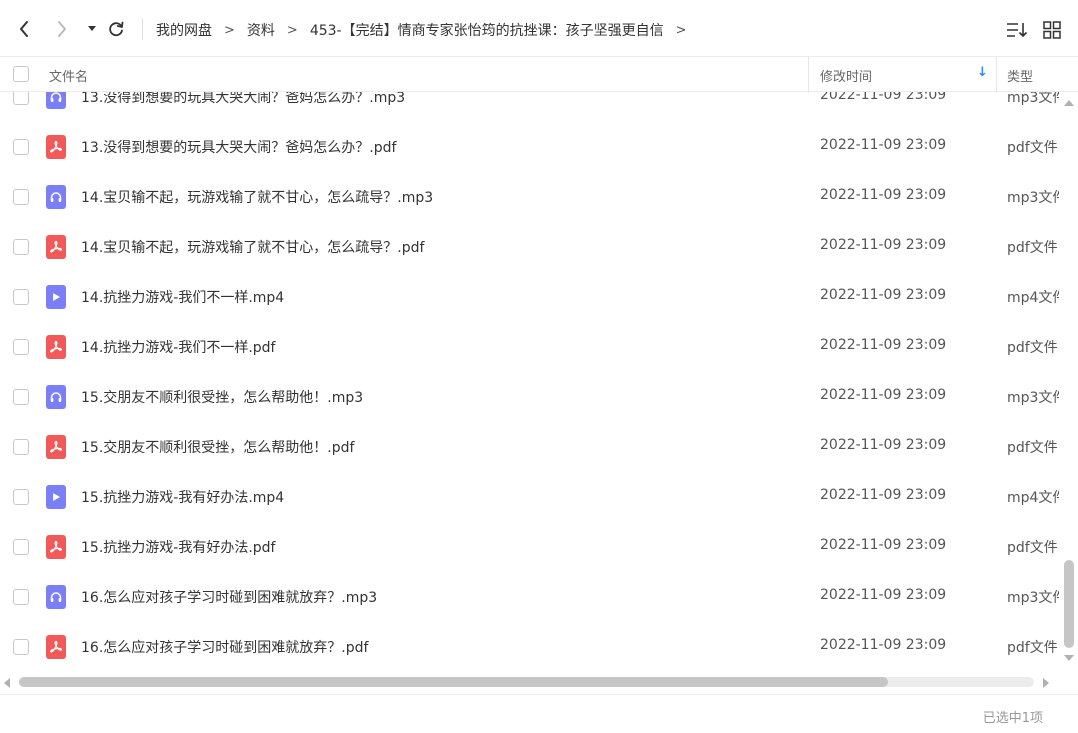  What do you see at coordinates (1069, 658) in the screenshot?
I see `scroll-down-icon` at bounding box center [1069, 658].